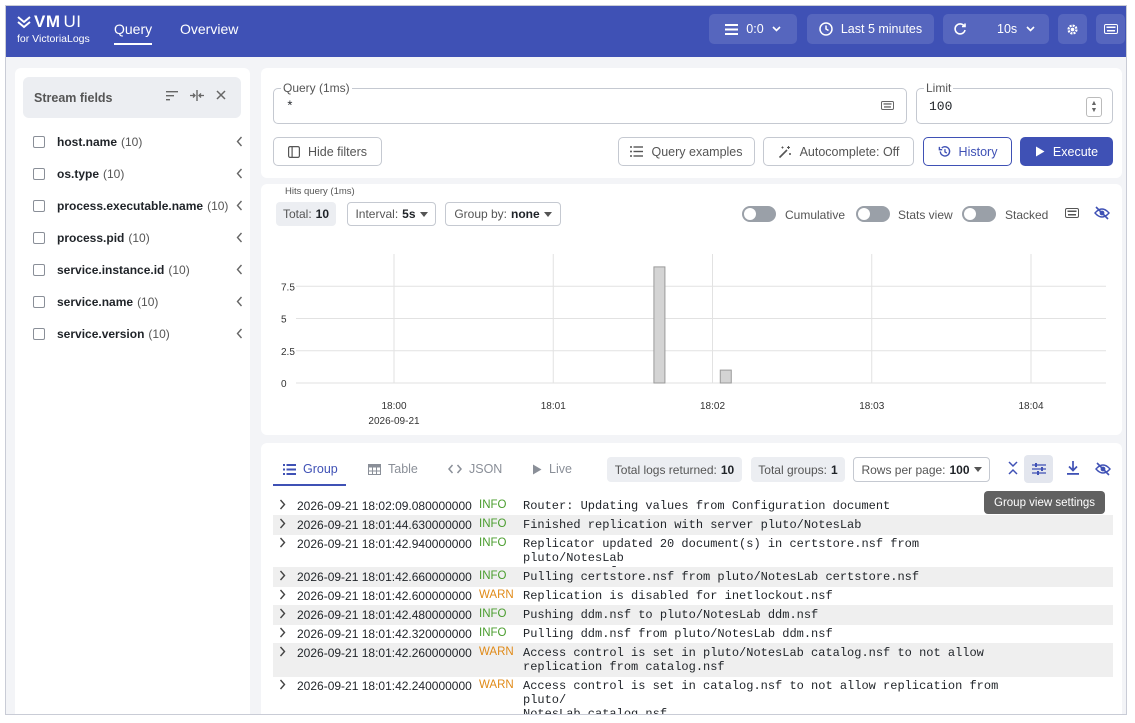  What do you see at coordinates (590, 102) in the screenshot?
I see `query-input: Query (1ms) *` at bounding box center [590, 102].